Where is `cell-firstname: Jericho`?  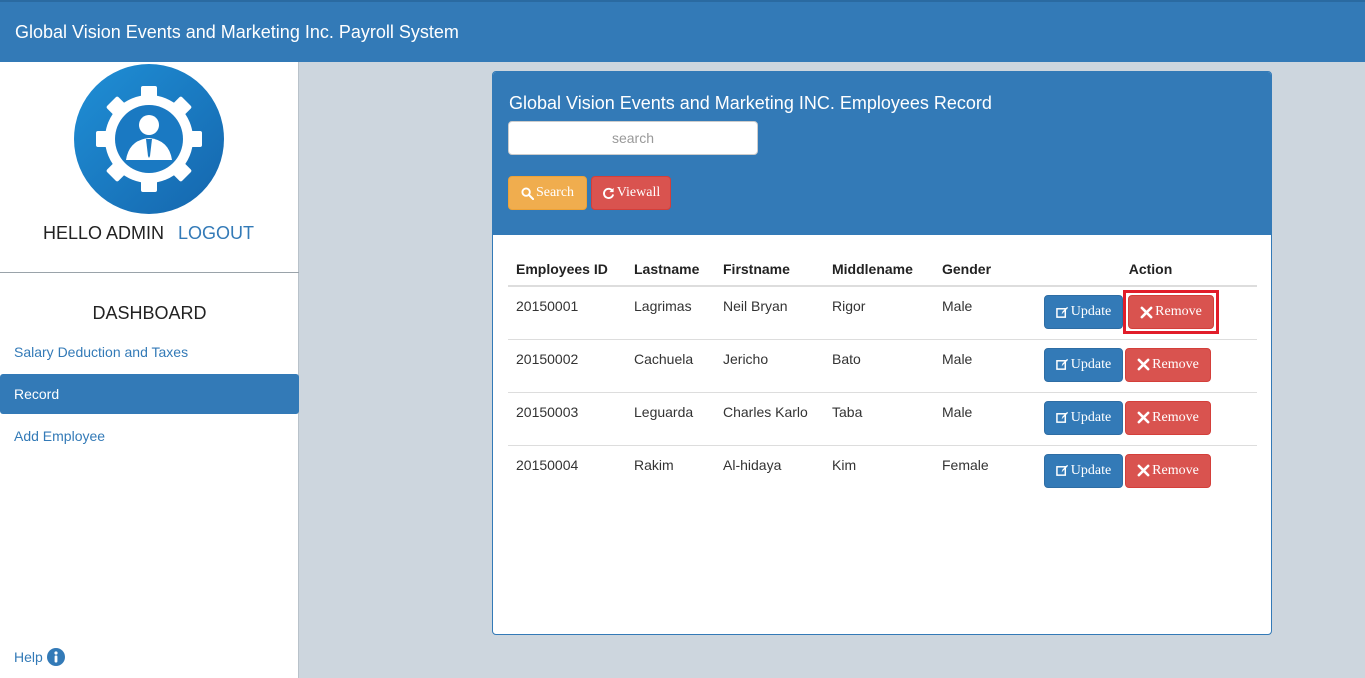 cell-firstname: Jericho is located at coordinates (769, 365).